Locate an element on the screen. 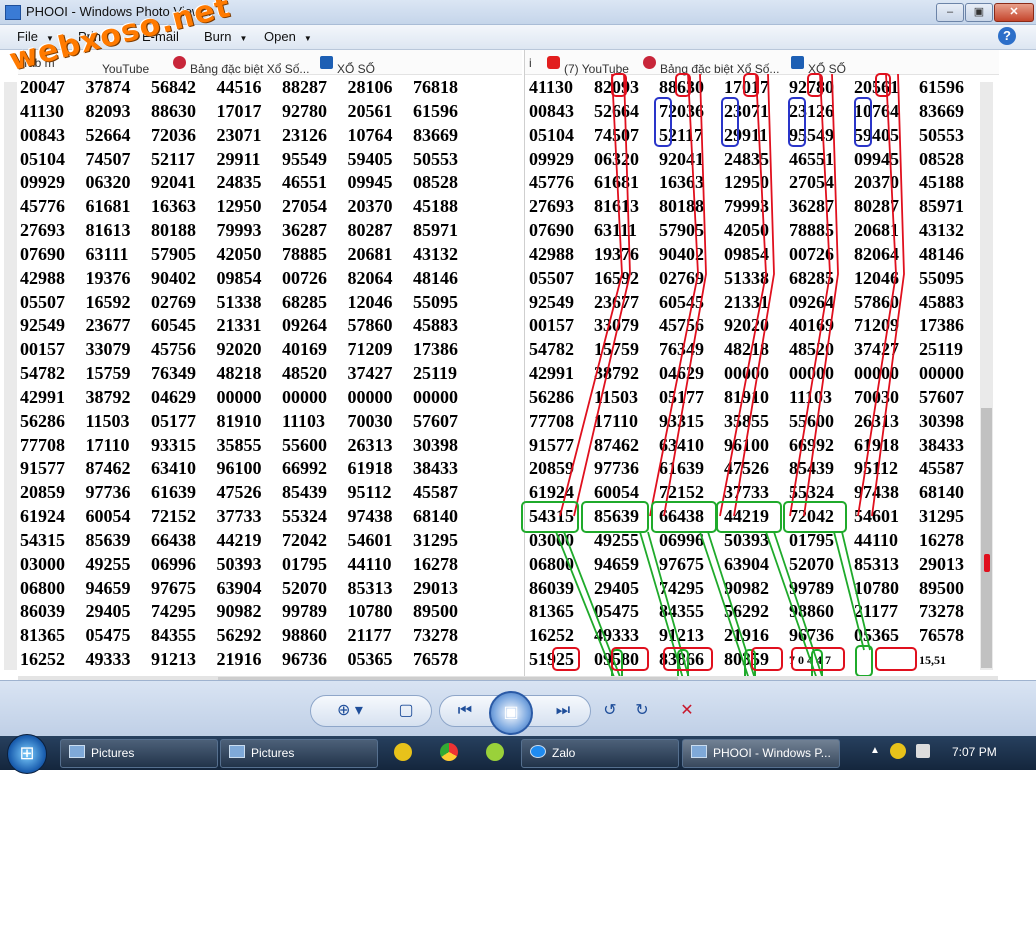 Image resolution: width=1036 pixels, height=952 pixels. taskbar-item-zalo: Zalo is located at coordinates (600, 753).